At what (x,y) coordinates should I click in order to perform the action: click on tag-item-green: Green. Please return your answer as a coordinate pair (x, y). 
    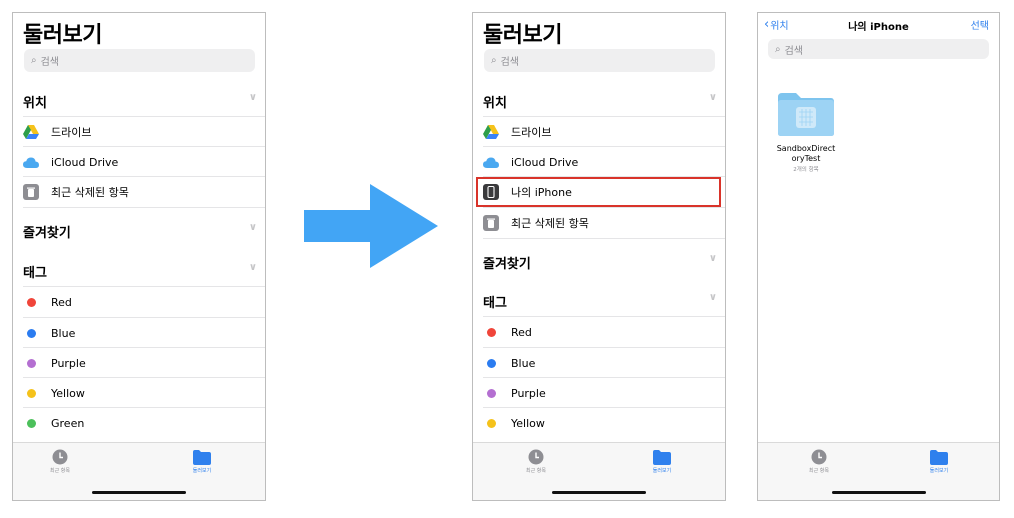
    Looking at the image, I should click on (144, 423).